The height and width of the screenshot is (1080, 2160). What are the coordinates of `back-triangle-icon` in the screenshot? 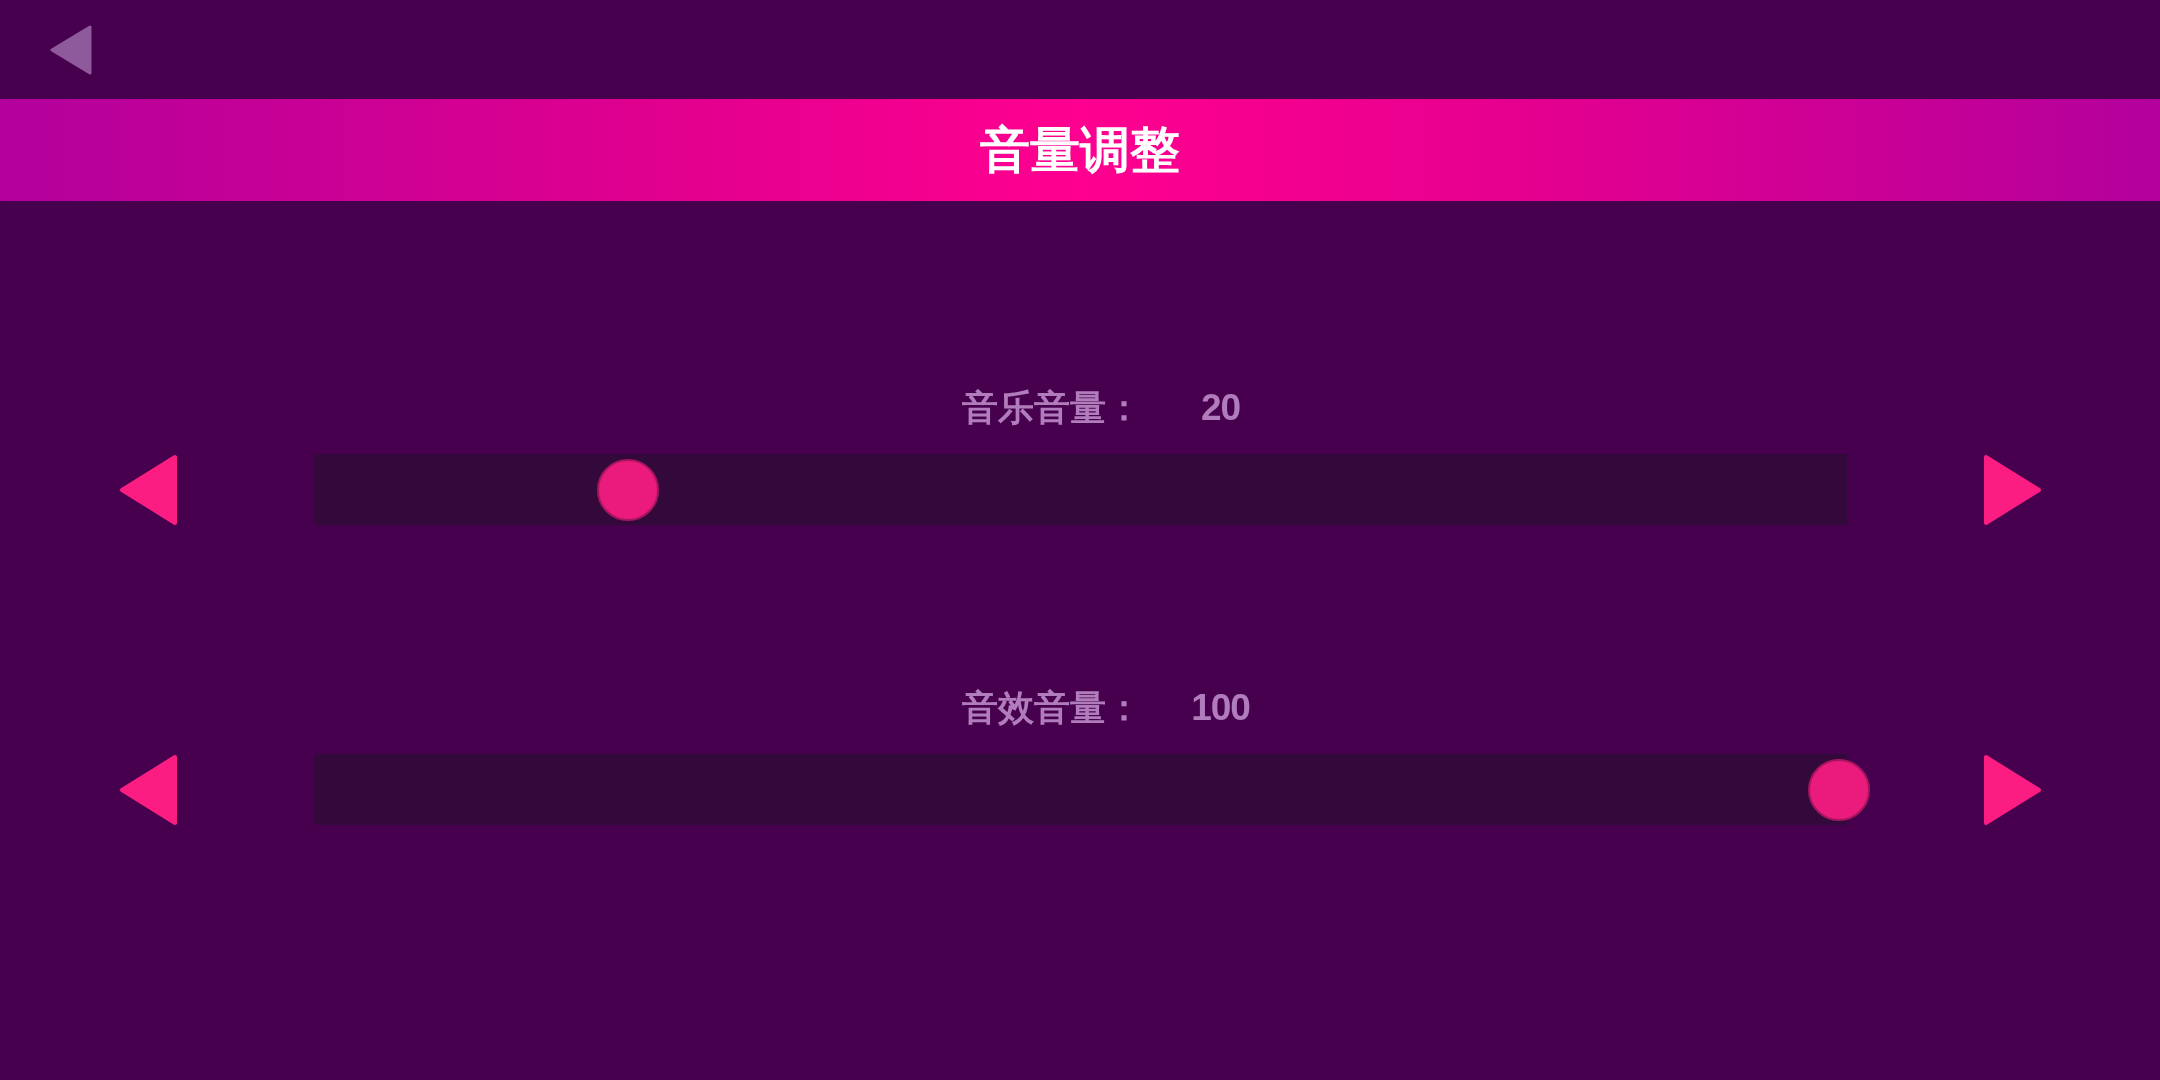 It's located at (71, 49).